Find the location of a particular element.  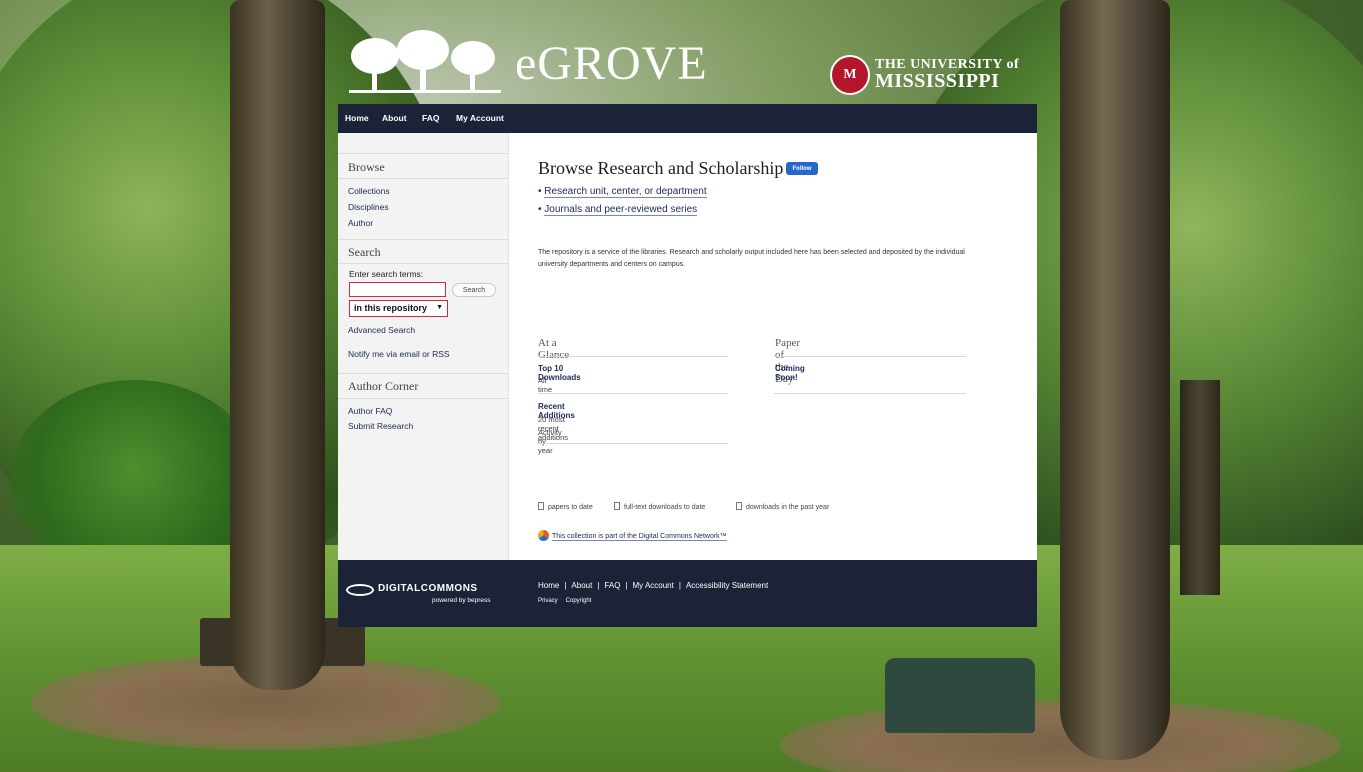

notify-link: Notify me via email or RSS is located at coordinates (399, 354).